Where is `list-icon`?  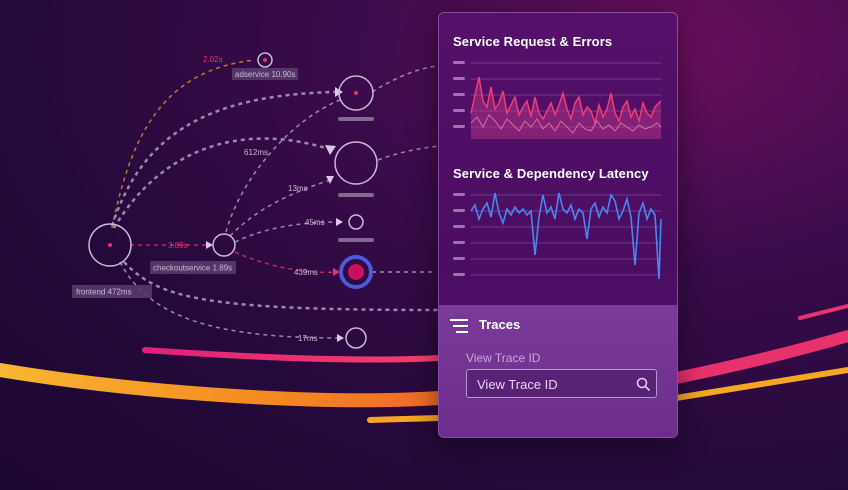
list-icon is located at coordinates (459, 326).